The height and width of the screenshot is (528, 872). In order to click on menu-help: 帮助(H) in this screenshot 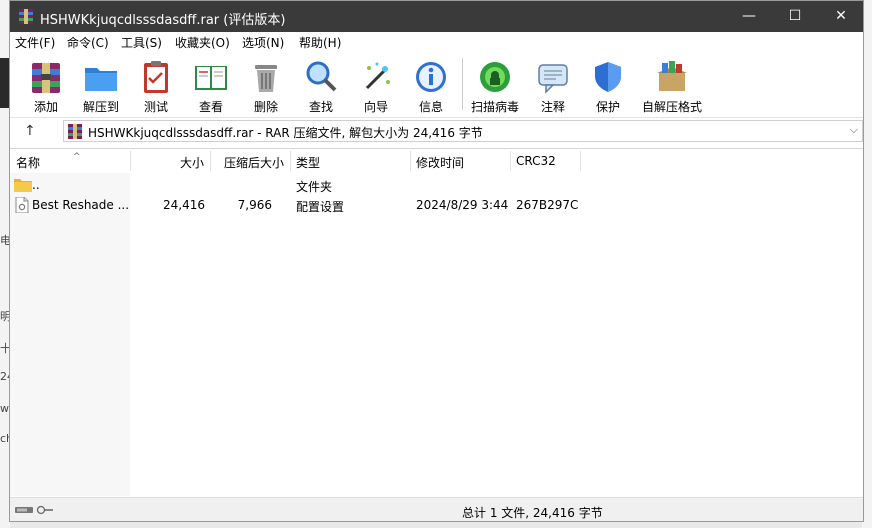, I will do `click(320, 42)`.